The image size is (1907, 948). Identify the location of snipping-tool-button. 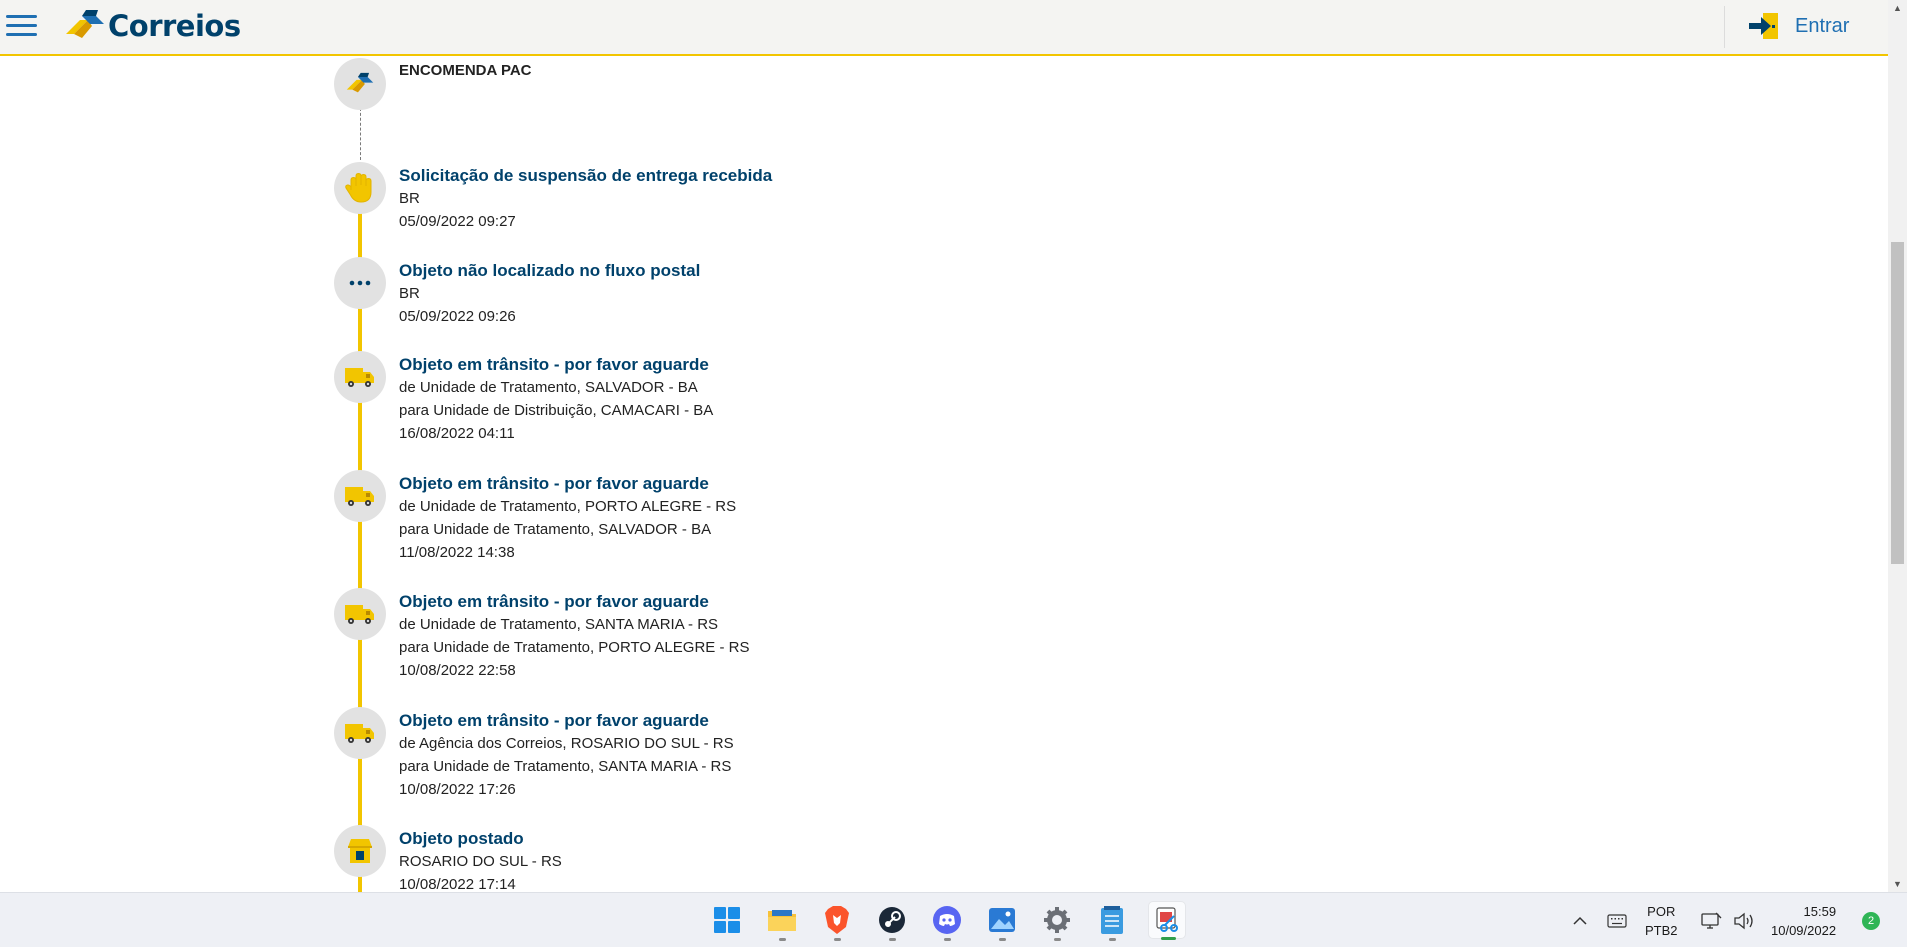
(1167, 920).